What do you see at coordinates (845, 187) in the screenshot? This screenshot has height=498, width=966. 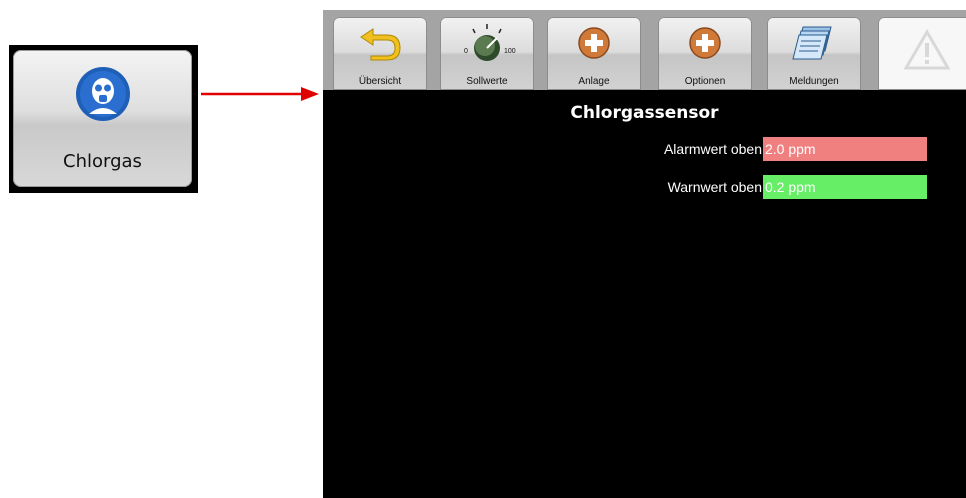 I see `warn-upper-value: 0.2 ppm` at bounding box center [845, 187].